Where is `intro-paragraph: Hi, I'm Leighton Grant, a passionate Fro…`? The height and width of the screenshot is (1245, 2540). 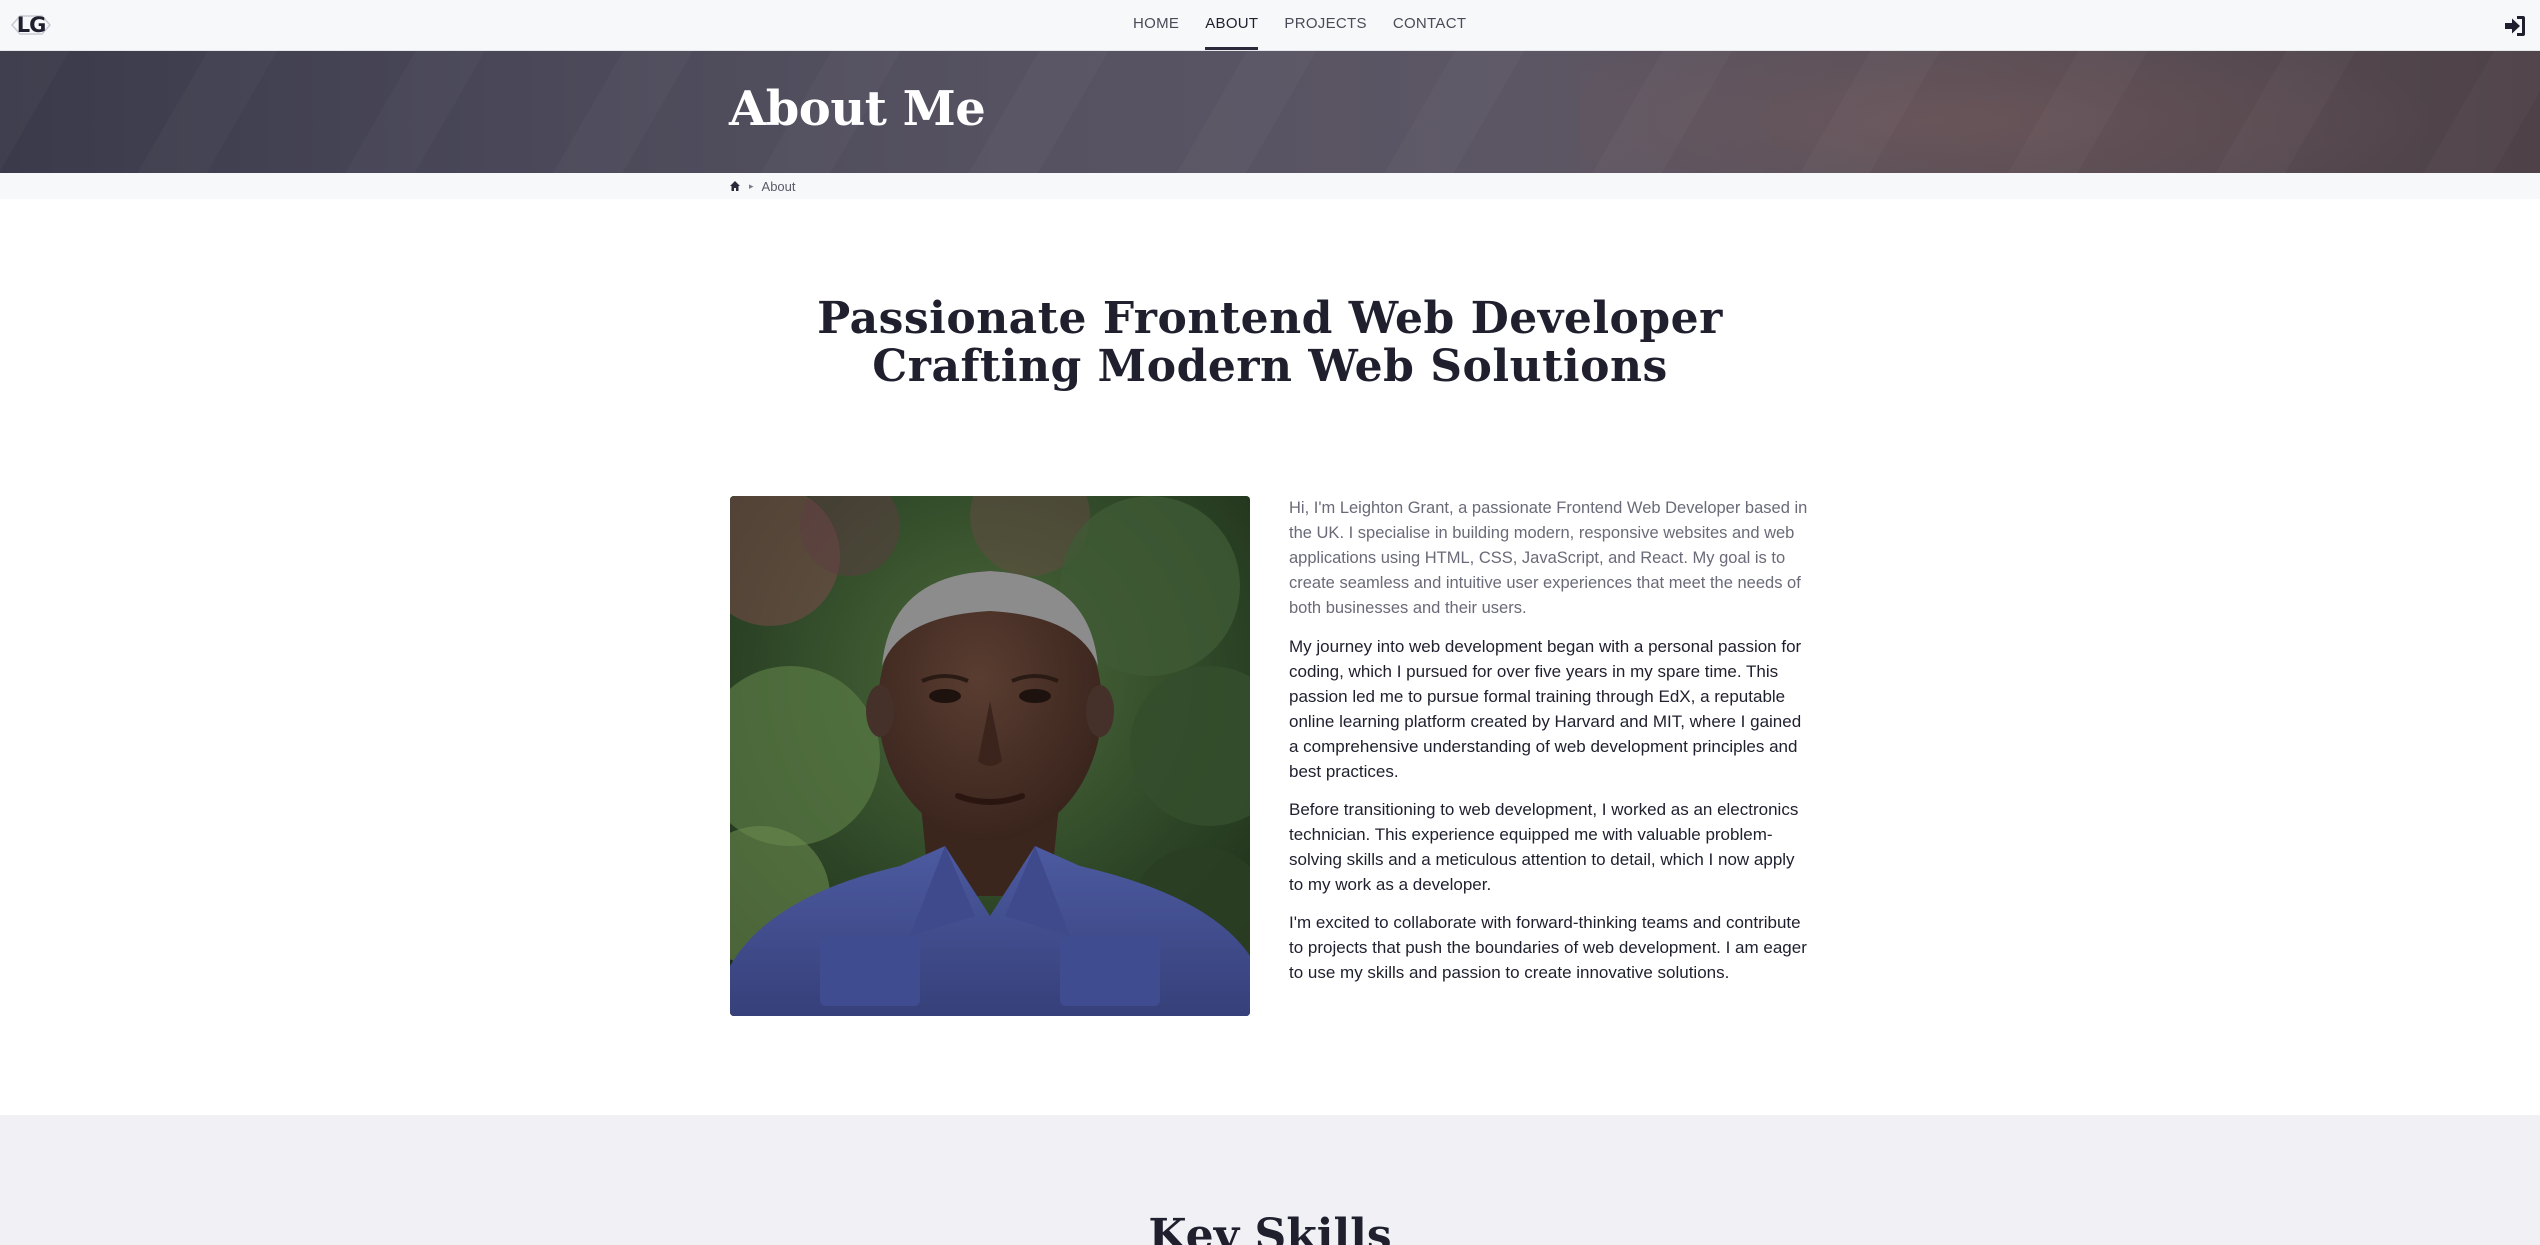
intro-paragraph: Hi, I'm Leighton Grant, a passionate Fro… is located at coordinates (1548, 558).